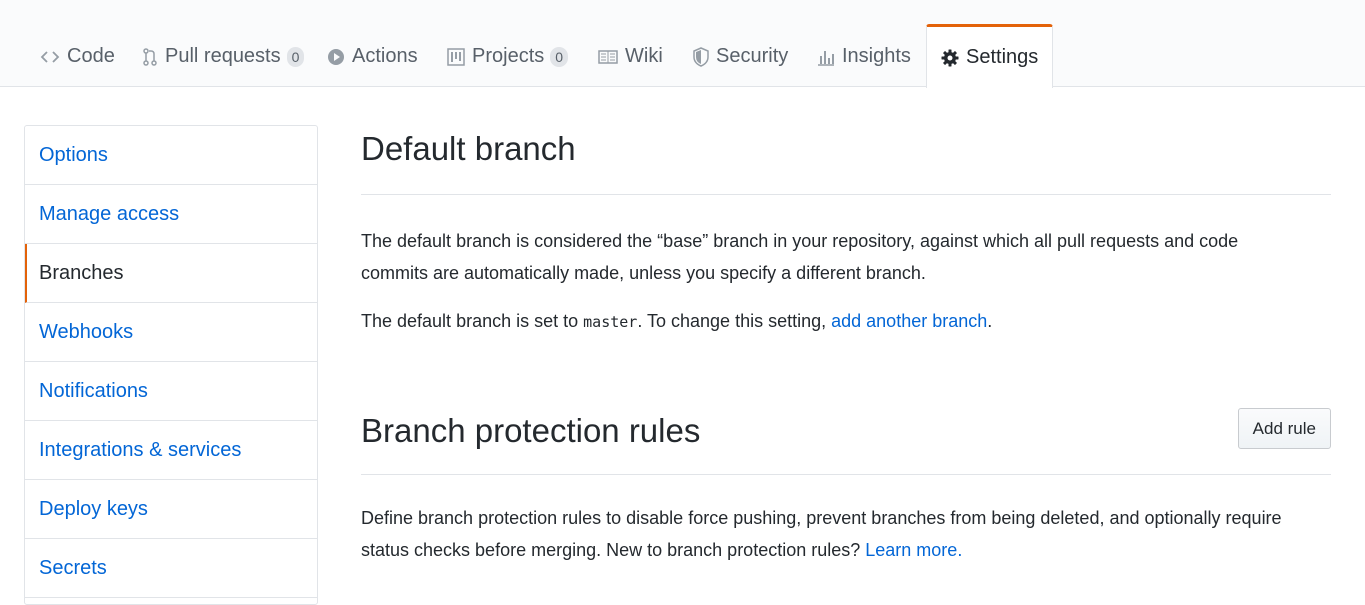  I want to click on sidebar-item-options: Options, so click(171, 155).